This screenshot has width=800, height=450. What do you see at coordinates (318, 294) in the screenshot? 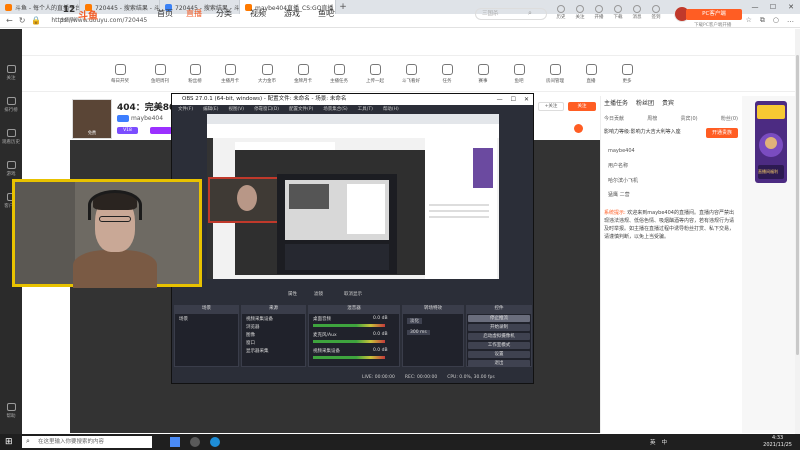
I see `obs-filters-button: 滤镜` at bounding box center [318, 294].